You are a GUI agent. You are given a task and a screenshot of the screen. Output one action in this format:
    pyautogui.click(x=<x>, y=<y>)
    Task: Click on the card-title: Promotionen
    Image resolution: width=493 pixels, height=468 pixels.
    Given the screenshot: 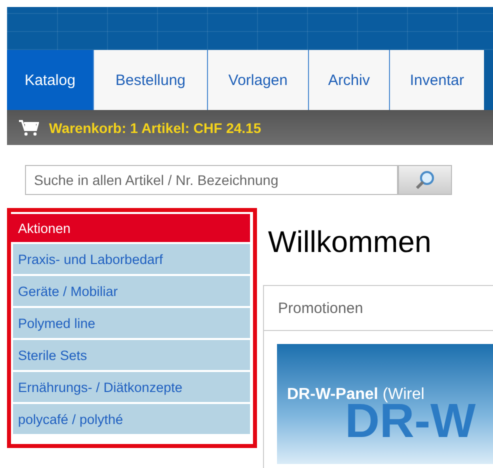 What is the action you would take?
    pyautogui.click(x=378, y=308)
    